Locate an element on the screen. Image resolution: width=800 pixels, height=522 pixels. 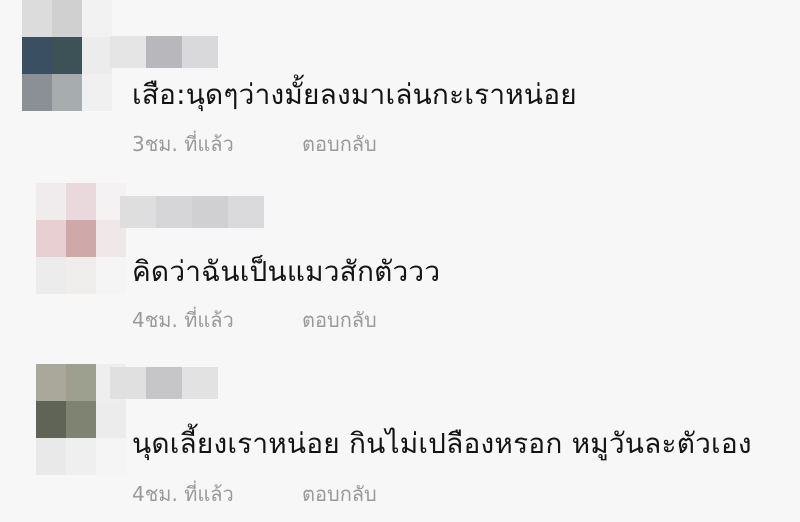
comment-text: เสือ:นุดๆว่างมั้ยลงมาเล่นกะเราหน่อย is located at coordinates (354, 94).